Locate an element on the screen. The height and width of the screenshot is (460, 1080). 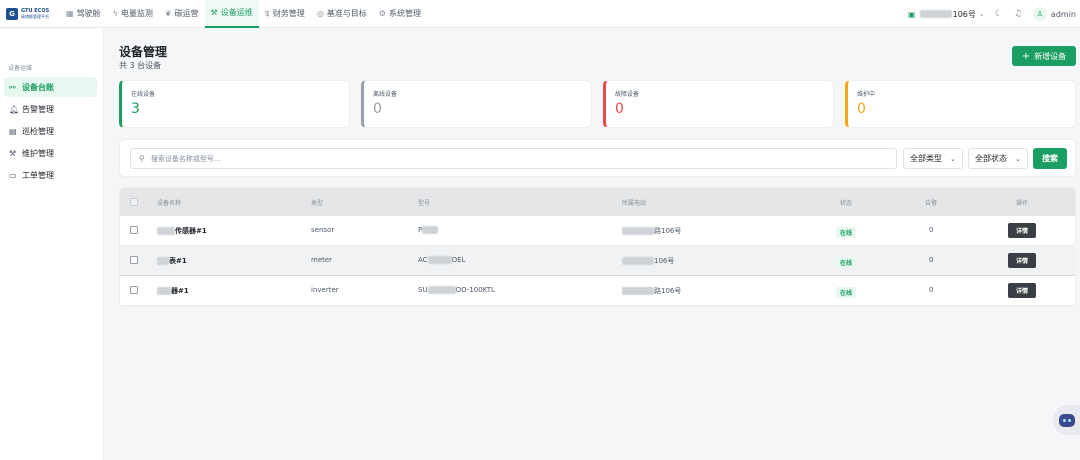
column-header: 操作 is located at coordinates (1022, 202).